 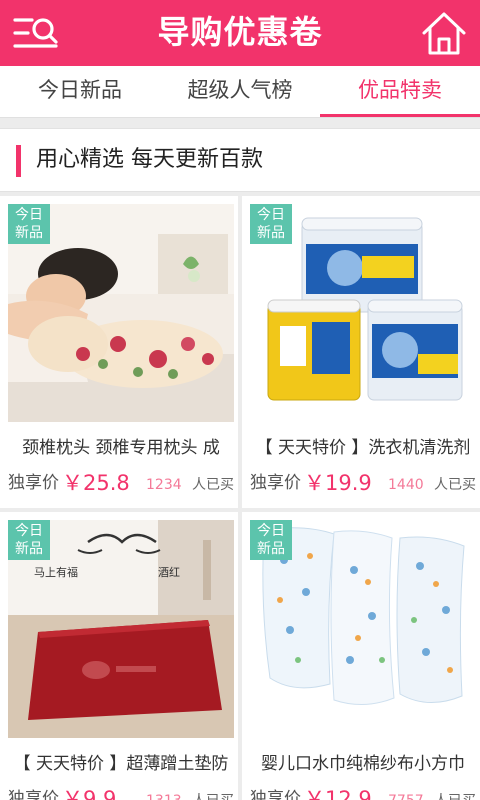 I want to click on home-icon, so click(x=444, y=33).